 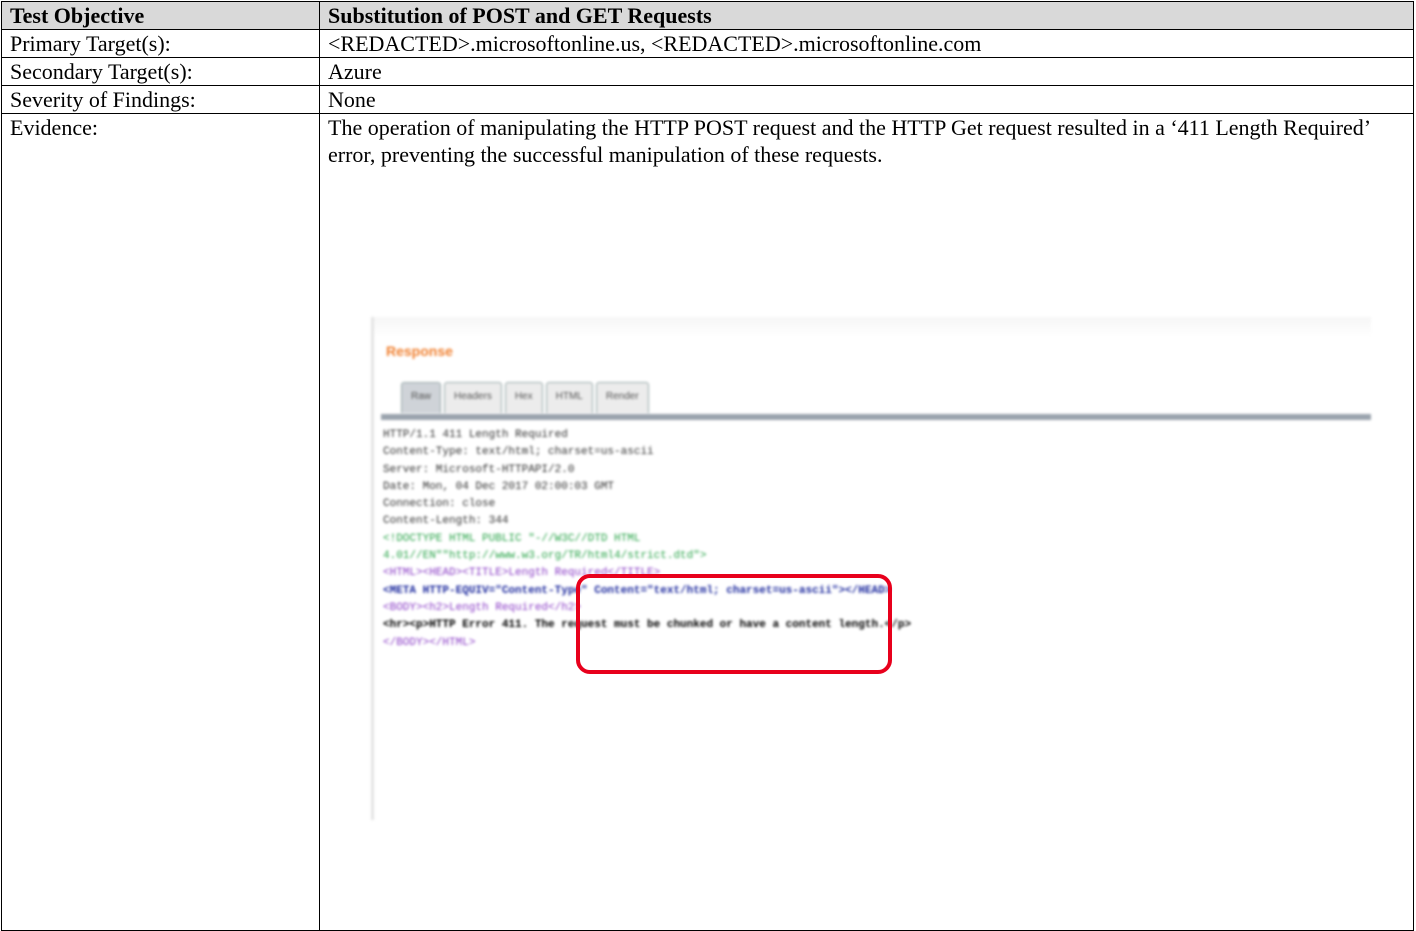 I want to click on code-line: Content-Length: 344, so click(x=446, y=521).